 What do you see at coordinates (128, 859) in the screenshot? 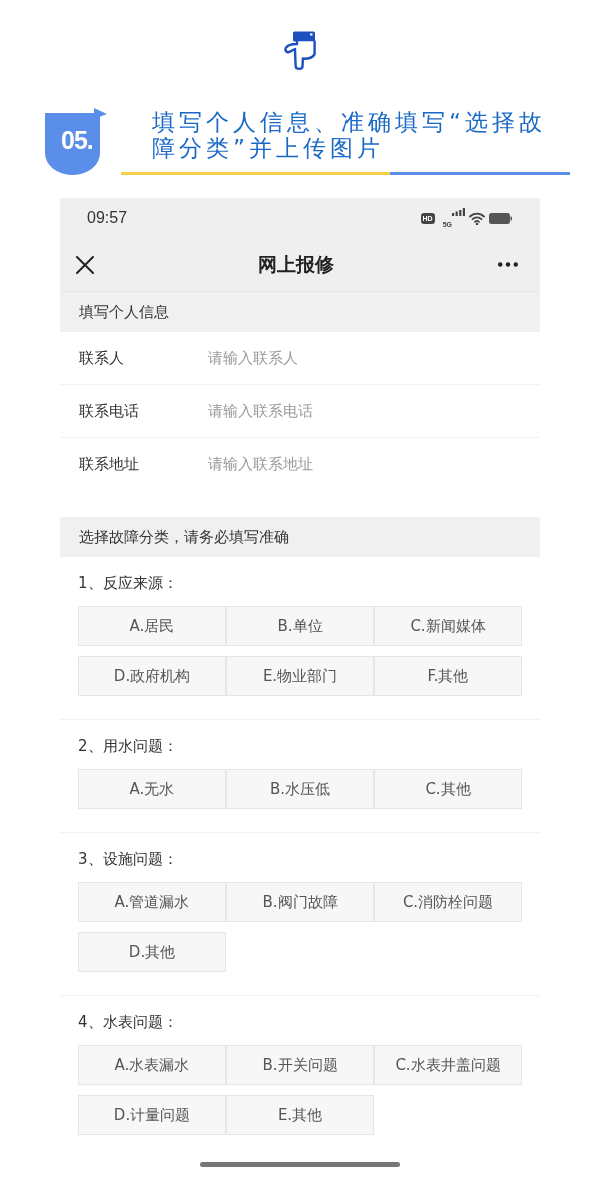
I see `question-title: 3、设施问题：` at bounding box center [128, 859].